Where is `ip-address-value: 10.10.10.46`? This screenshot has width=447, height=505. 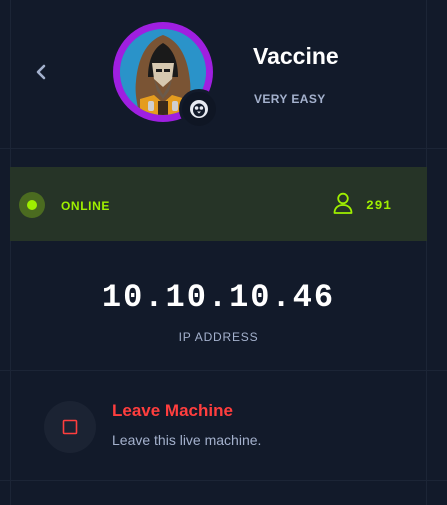 ip-address-value: 10.10.10.46 is located at coordinates (218, 297).